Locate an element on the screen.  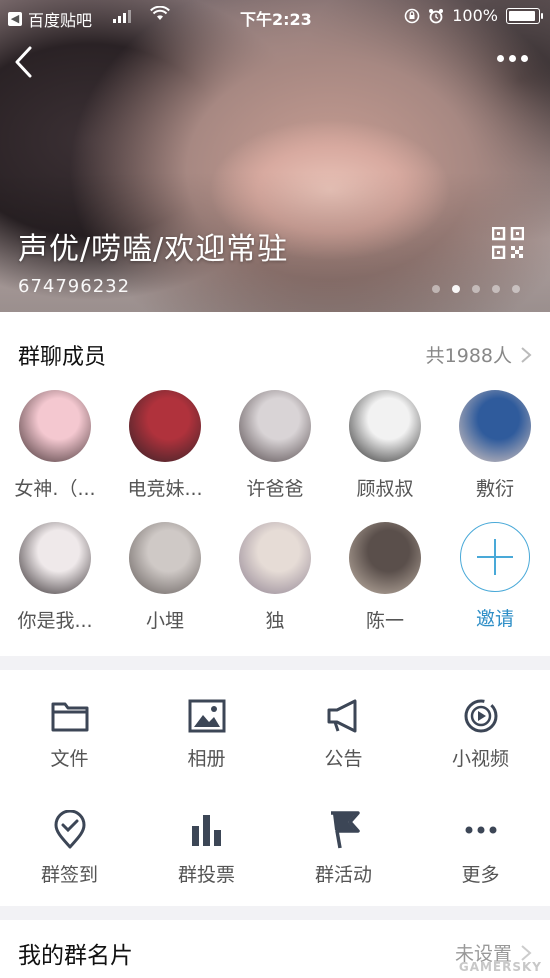
member-name: 陈一 is located at coordinates (384, 621).